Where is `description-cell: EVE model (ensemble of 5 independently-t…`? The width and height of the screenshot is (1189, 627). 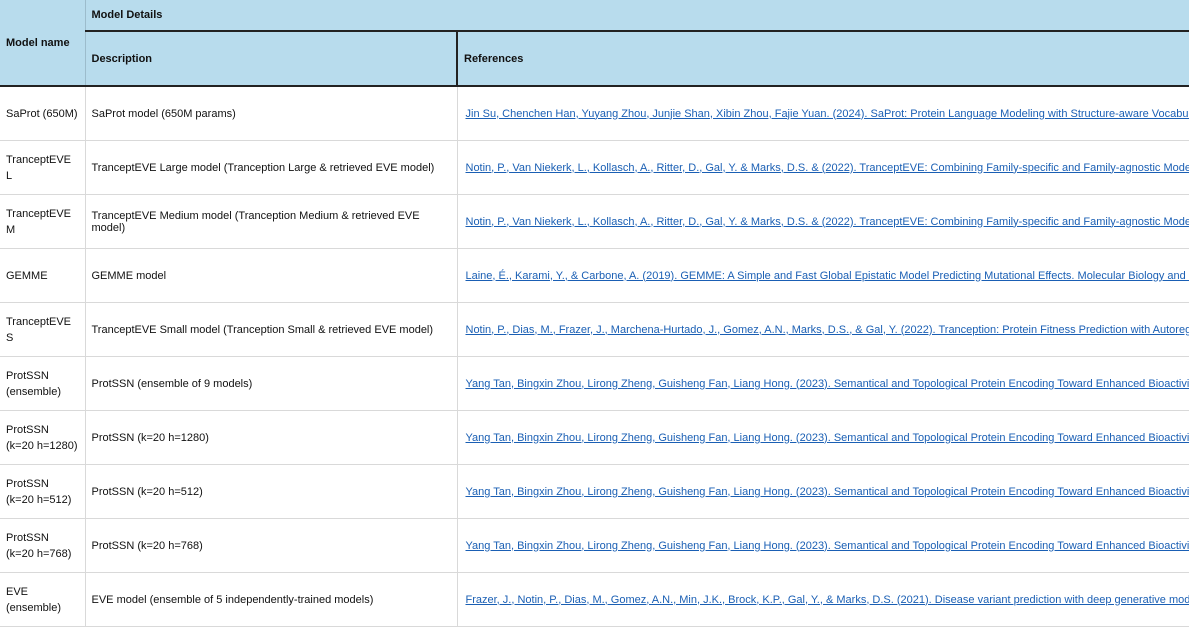 description-cell: EVE model (ensemble of 5 independently-t… is located at coordinates (271, 600).